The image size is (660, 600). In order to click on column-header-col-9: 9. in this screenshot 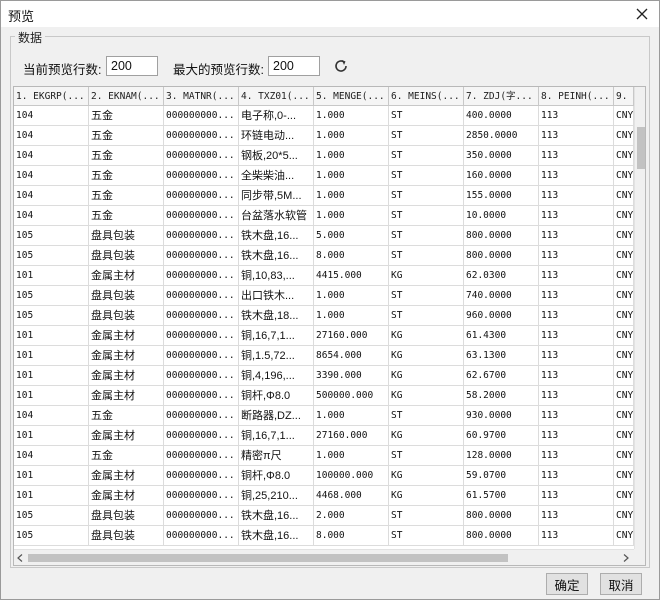, I will do `click(624, 96)`.